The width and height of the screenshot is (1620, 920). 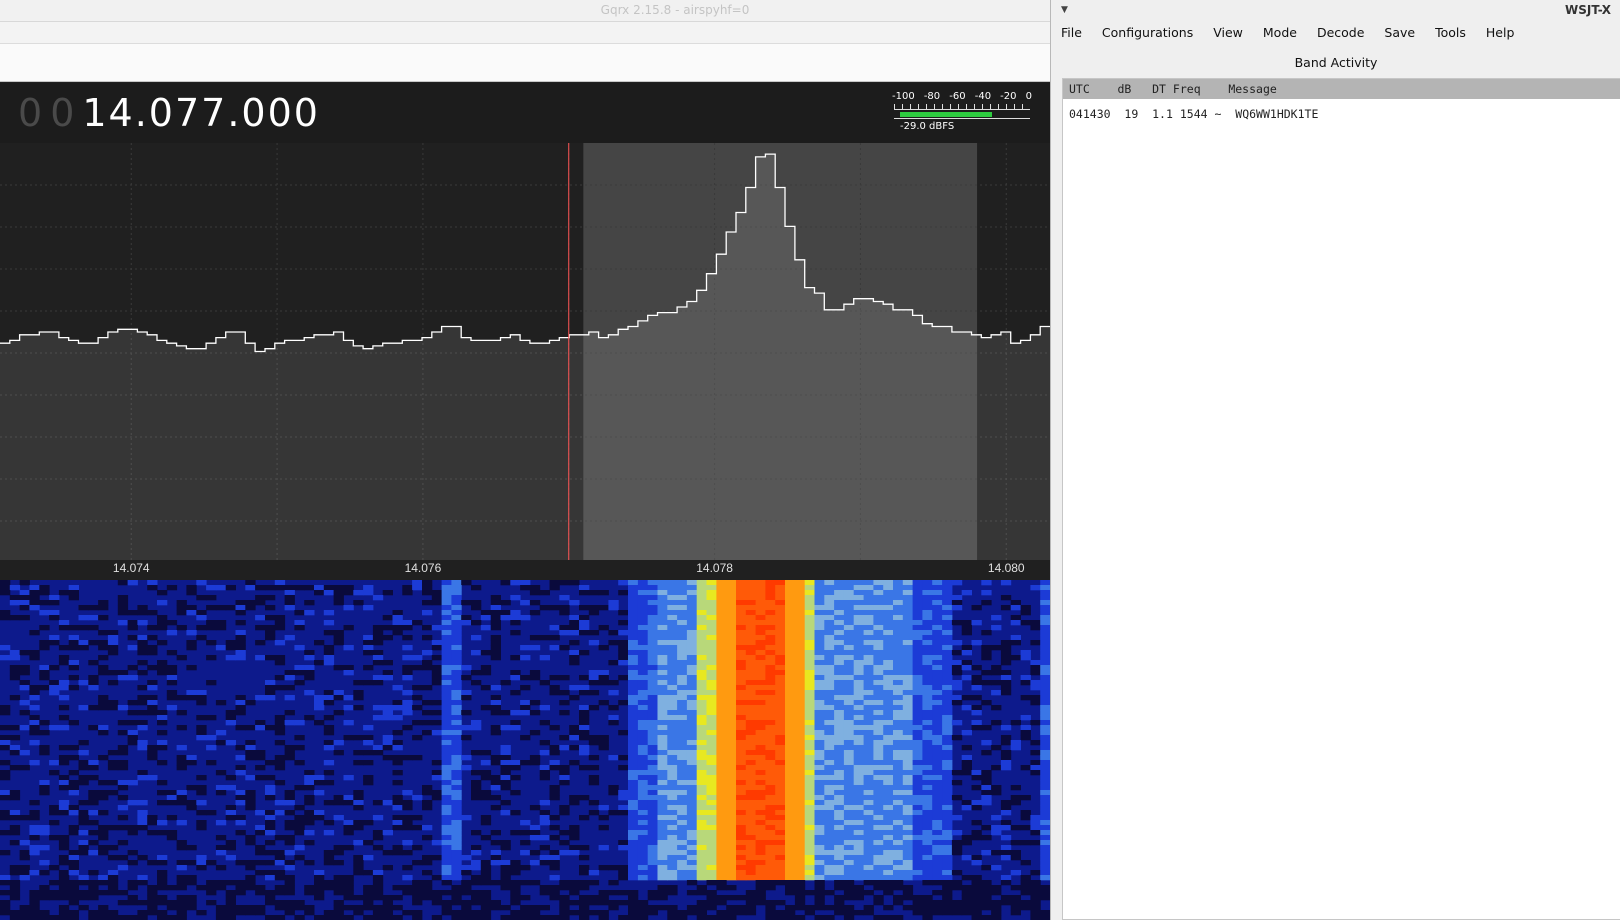 What do you see at coordinates (1071, 33) in the screenshot?
I see `menu-file: File` at bounding box center [1071, 33].